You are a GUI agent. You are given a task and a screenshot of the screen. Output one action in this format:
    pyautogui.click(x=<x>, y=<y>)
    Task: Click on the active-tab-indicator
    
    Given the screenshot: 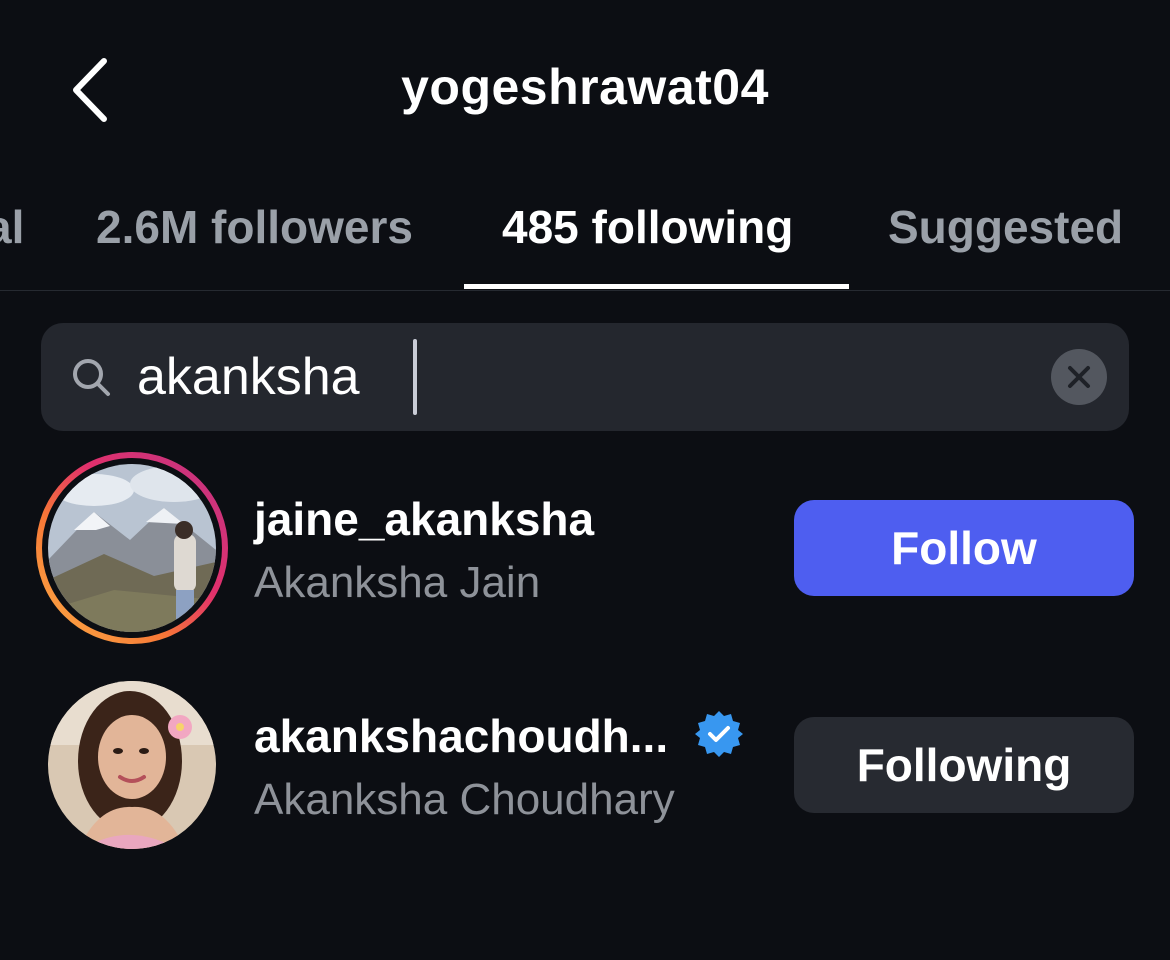 What is the action you would take?
    pyautogui.click(x=656, y=286)
    